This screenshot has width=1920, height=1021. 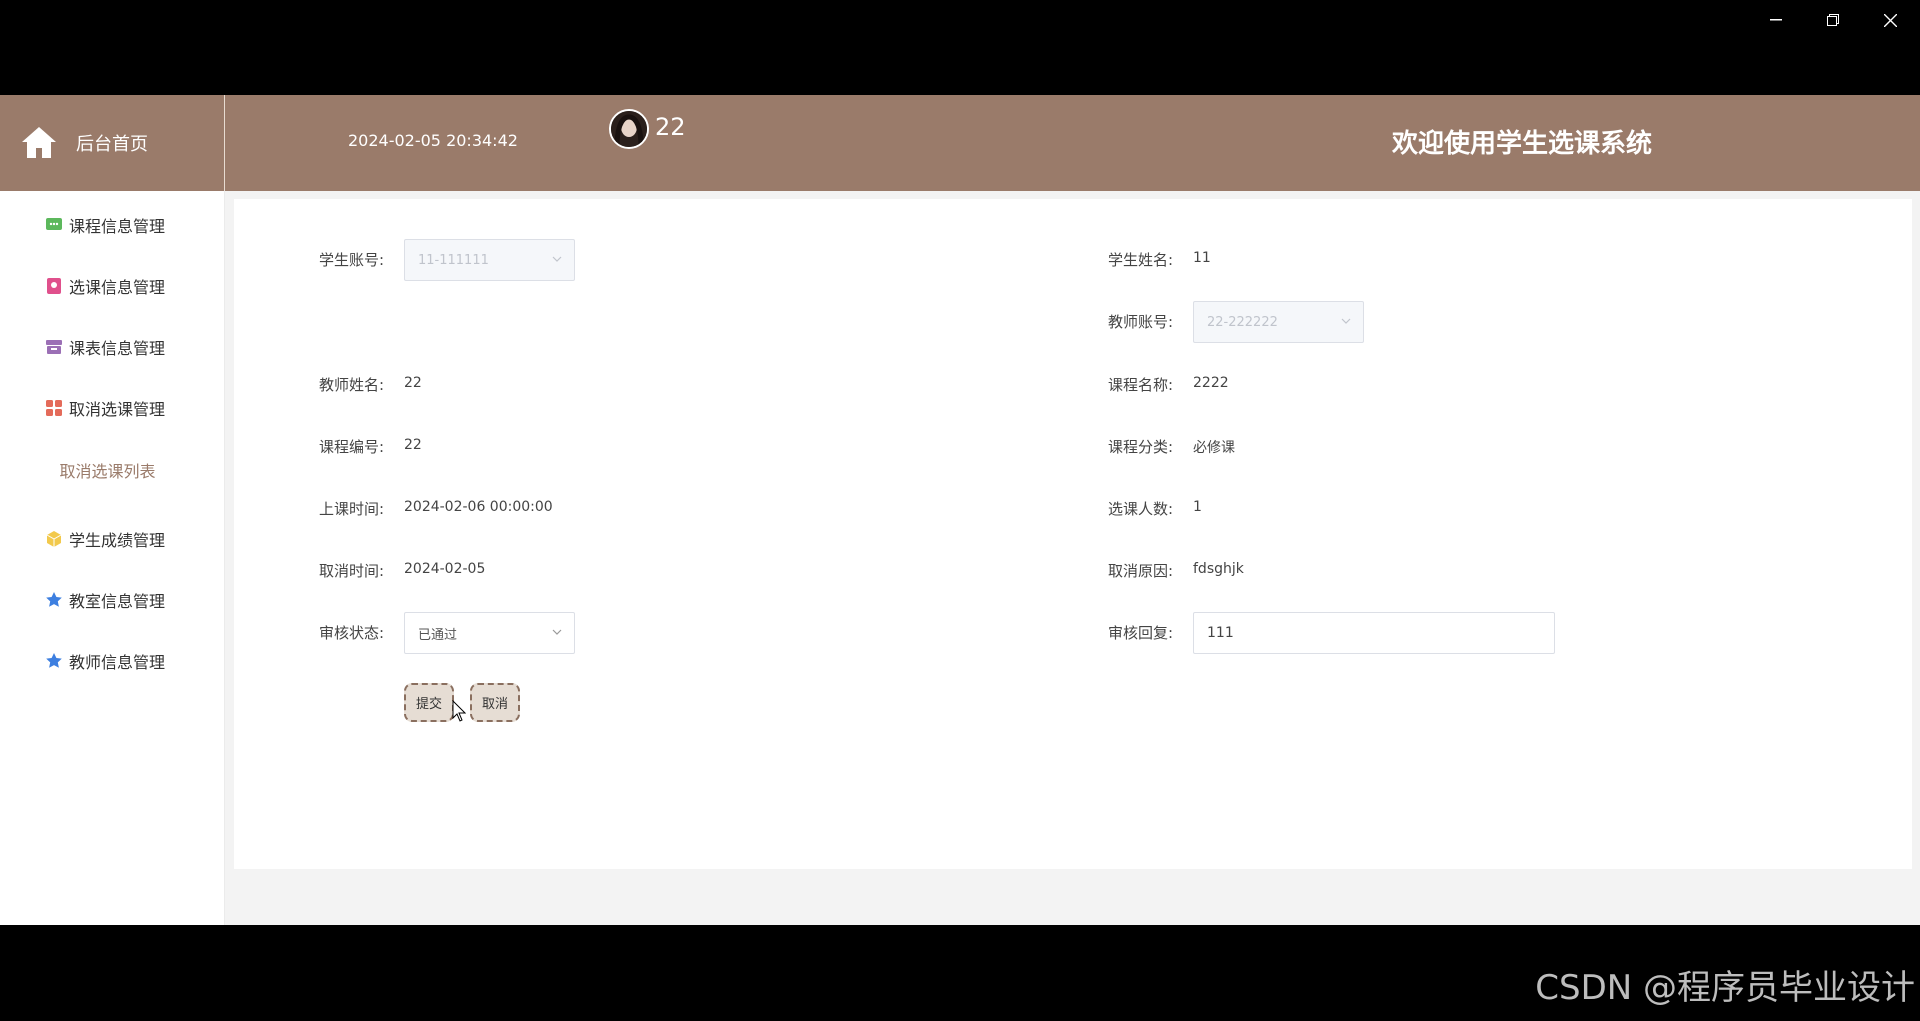 I want to click on restore-icon, so click(x=1833, y=20).